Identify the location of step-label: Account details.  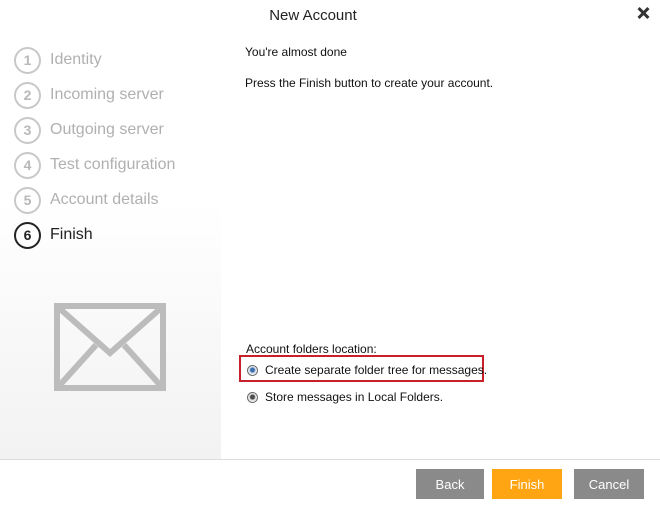
(104, 199).